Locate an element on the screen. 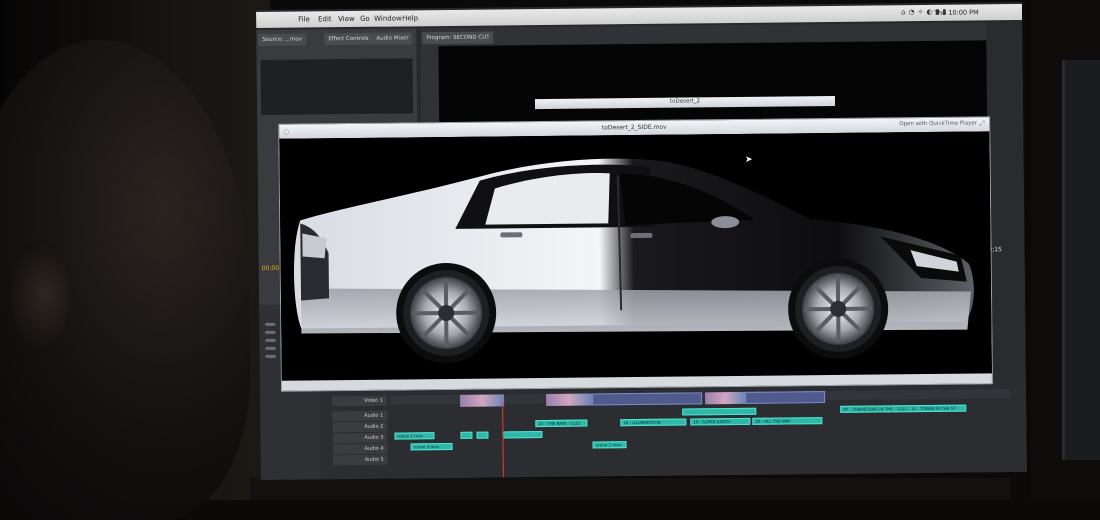  audio-clip: 19 - SUPER EARTH is located at coordinates (720, 421).